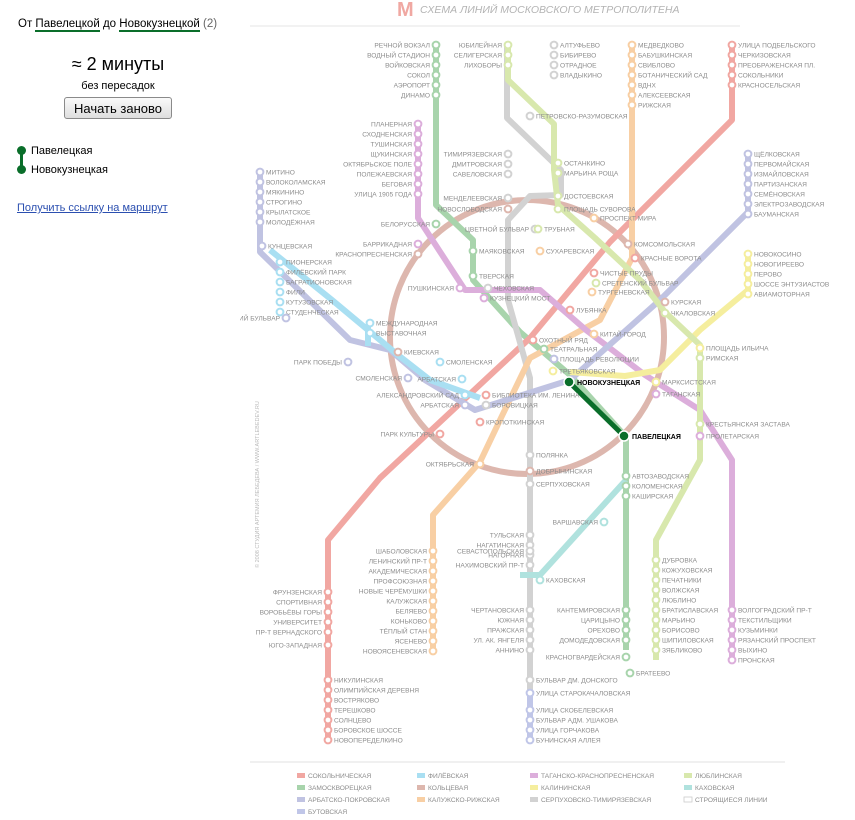 Image resolution: width=855 pixels, height=820 pixels. Describe the element at coordinates (773, 264) in the screenshot. I see `station: НОВОГИРЕЕВО` at that location.